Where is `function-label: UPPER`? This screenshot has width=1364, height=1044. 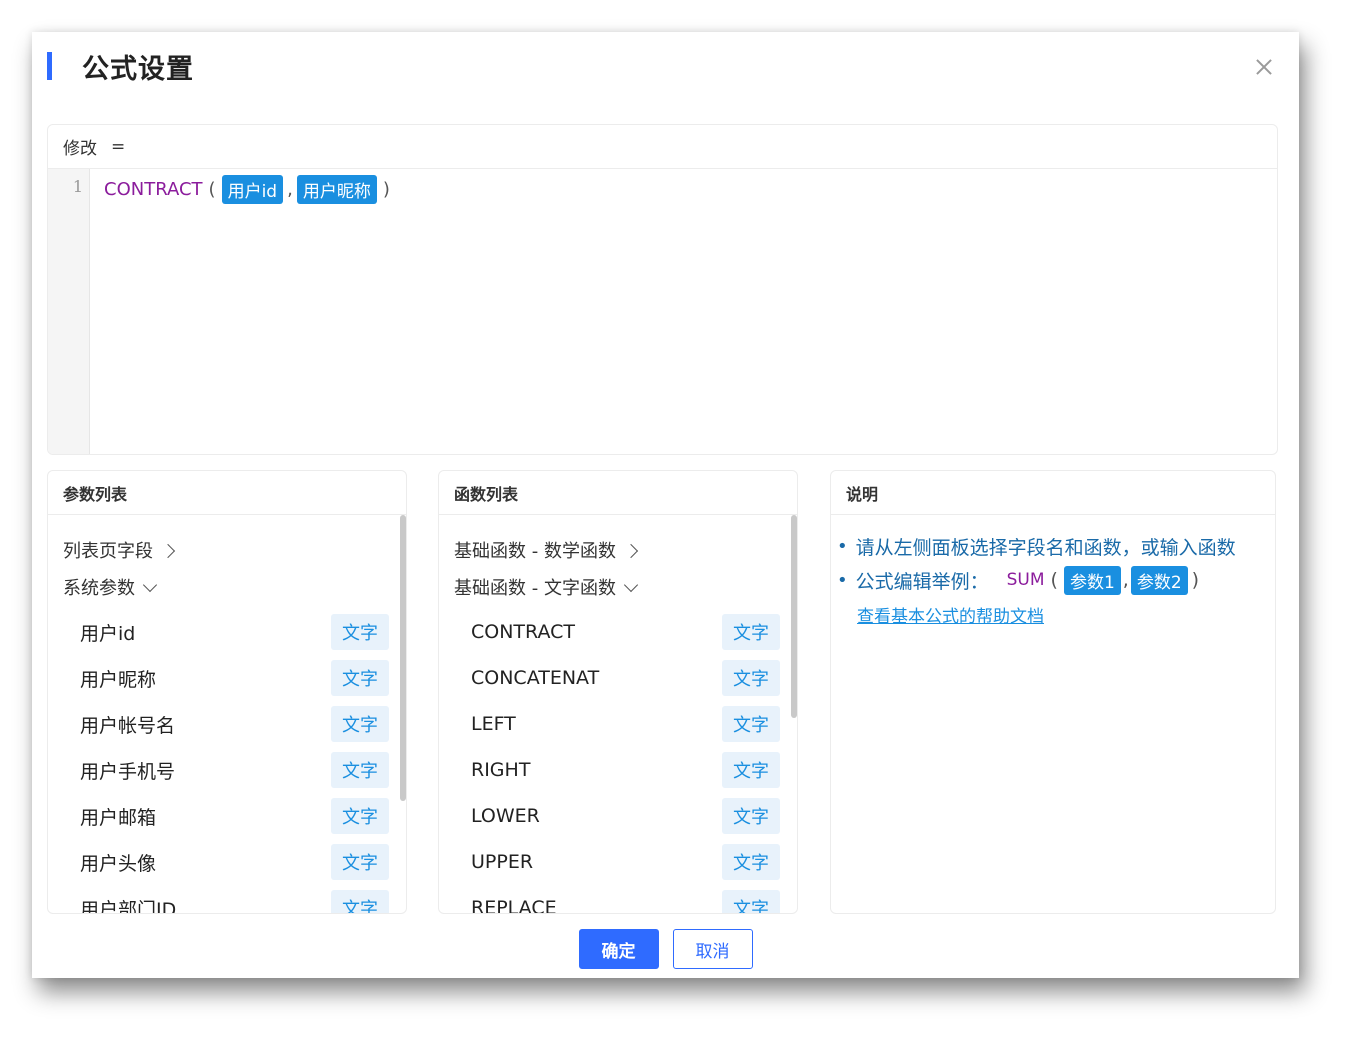 function-label: UPPER is located at coordinates (502, 862).